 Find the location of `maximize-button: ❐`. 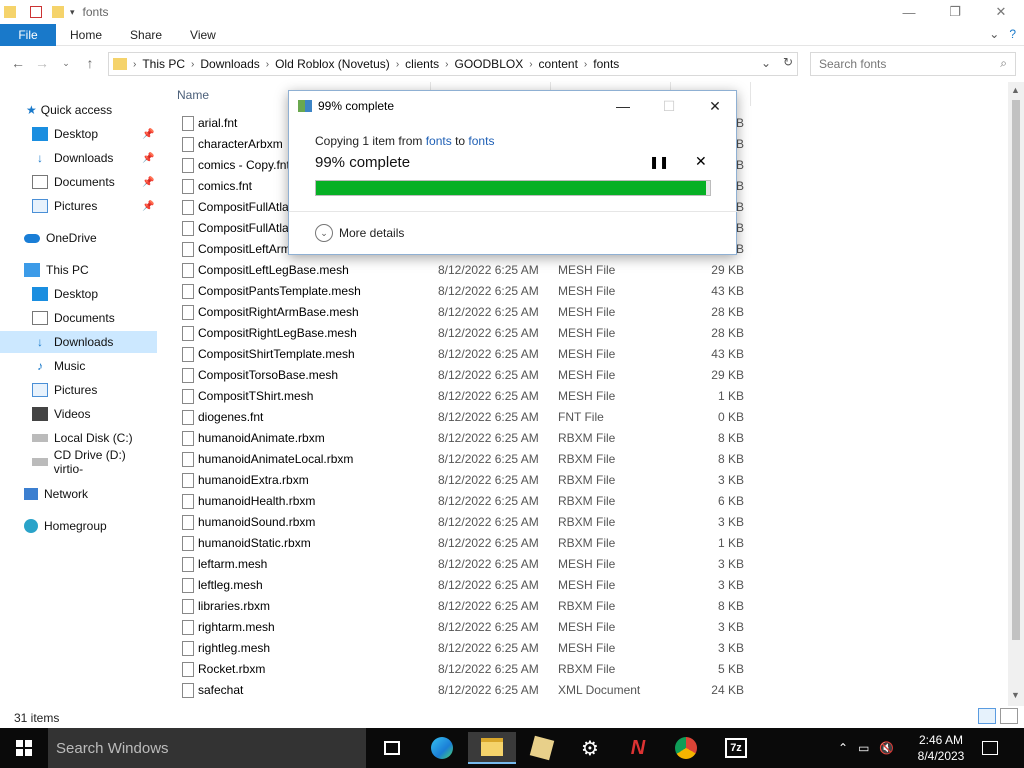

maximize-button: ❐ is located at coordinates (955, 12).